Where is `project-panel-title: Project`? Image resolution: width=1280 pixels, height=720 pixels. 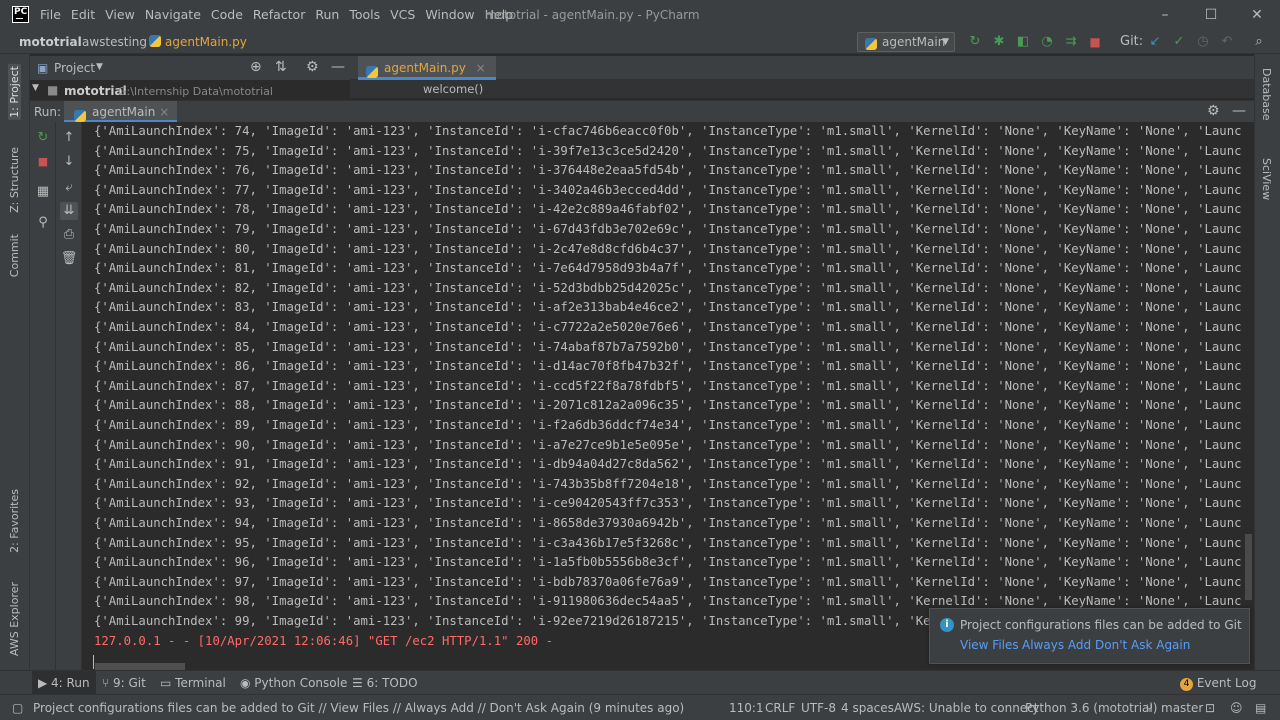
project-panel-title: Project is located at coordinates (74, 68).